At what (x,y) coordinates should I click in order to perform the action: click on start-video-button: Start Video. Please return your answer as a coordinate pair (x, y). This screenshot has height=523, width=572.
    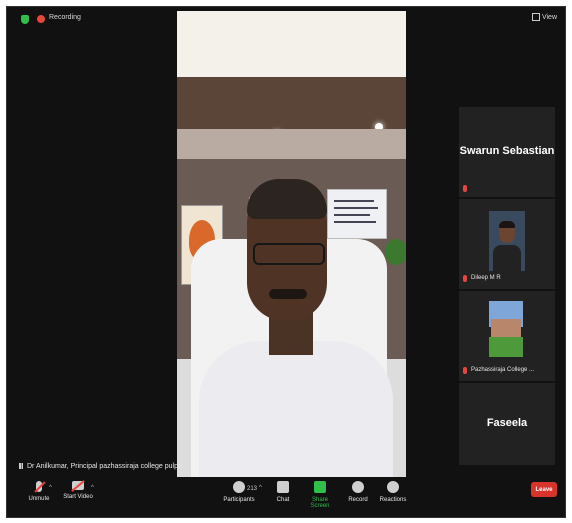
    Looking at the image, I should click on (78, 490).